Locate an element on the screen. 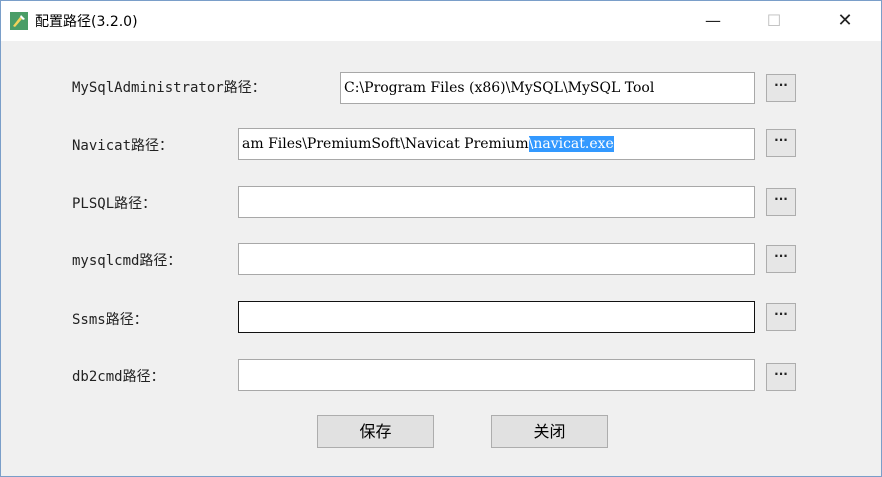 This screenshot has width=882, height=477. mysqladmin-path-input: C:\Program Files (x86)\MySQL\MySQL Tool is located at coordinates (547, 88).